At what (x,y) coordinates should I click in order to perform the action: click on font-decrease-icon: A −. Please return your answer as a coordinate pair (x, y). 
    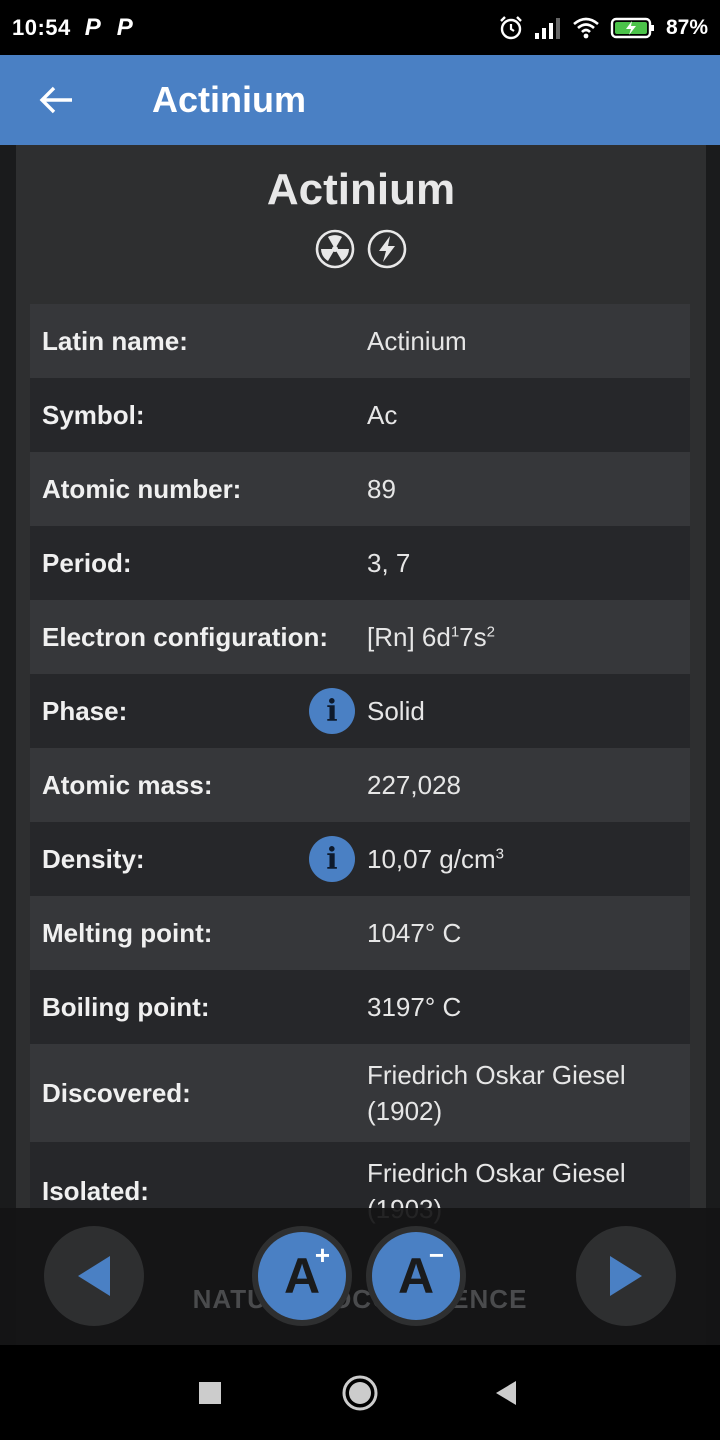
    Looking at the image, I should click on (416, 1276).